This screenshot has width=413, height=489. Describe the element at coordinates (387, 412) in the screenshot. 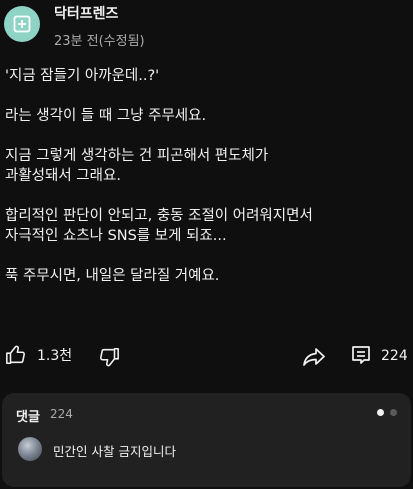

I see `comments-pager-dots` at that location.